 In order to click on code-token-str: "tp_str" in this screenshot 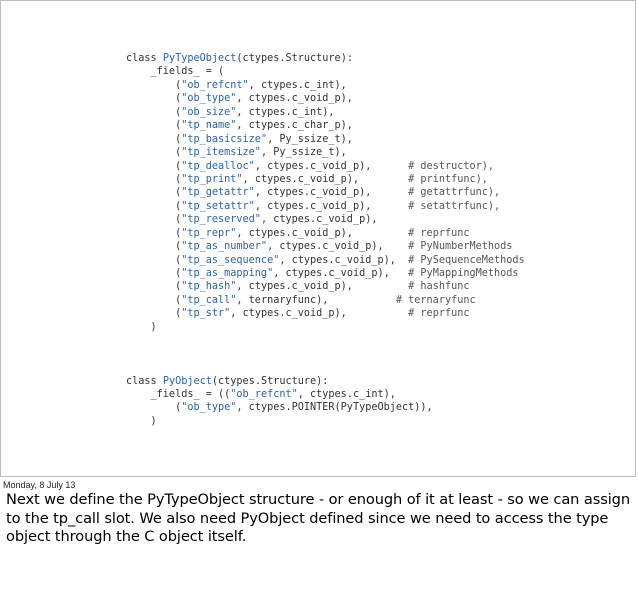, I will do `click(206, 314)`.